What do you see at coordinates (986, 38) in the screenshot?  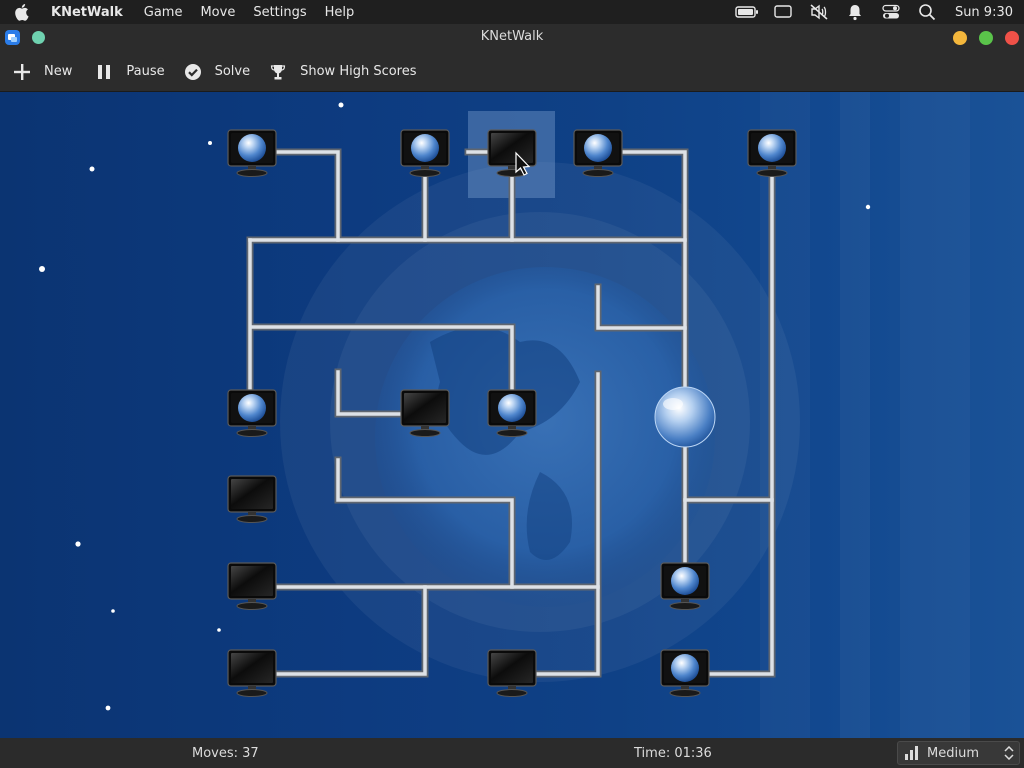 I see `maximize-button` at bounding box center [986, 38].